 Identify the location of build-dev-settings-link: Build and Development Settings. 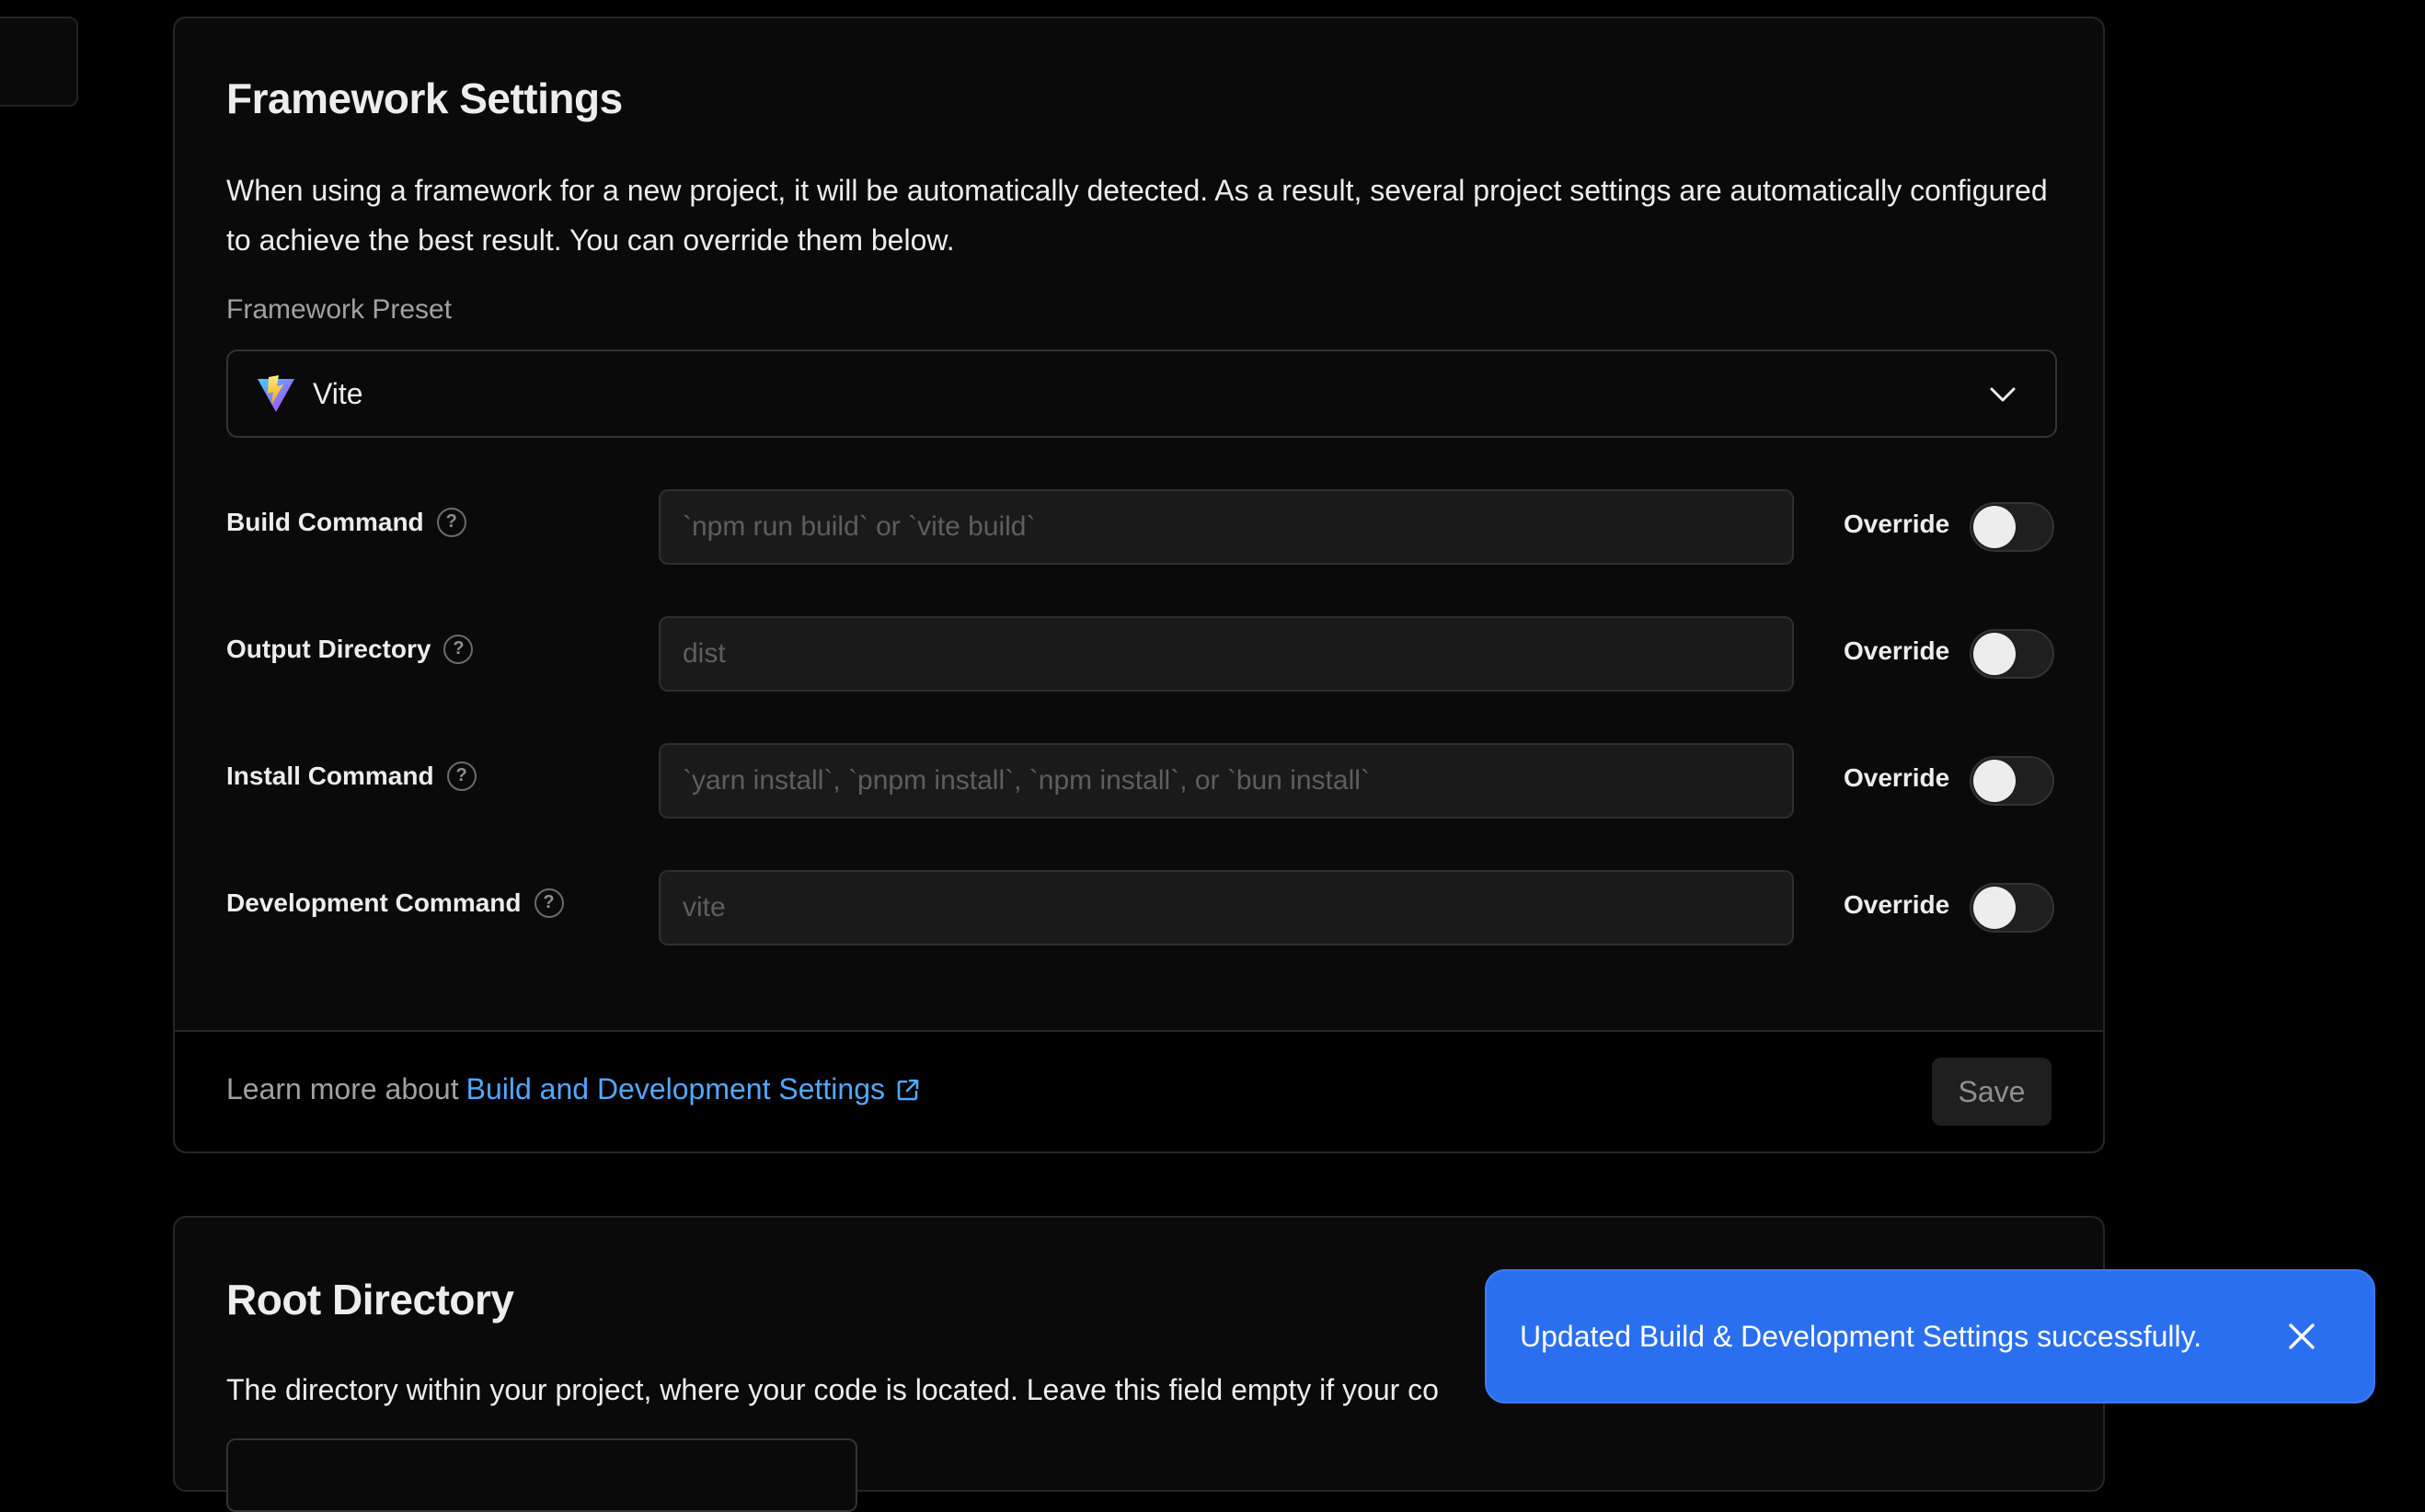
(676, 1089).